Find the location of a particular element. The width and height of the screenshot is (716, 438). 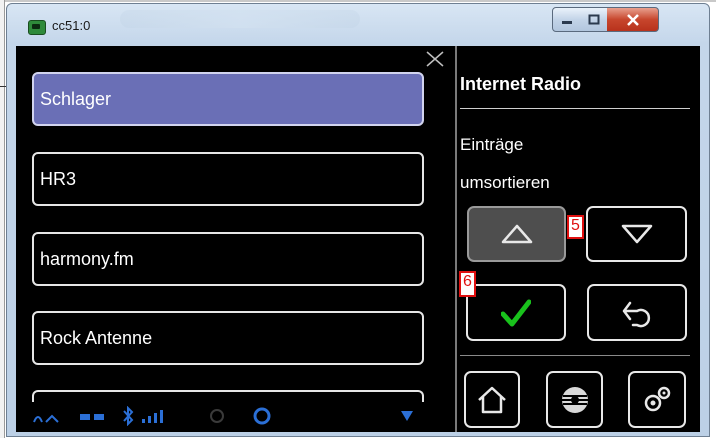

connection-icon is located at coordinates (46, 418).